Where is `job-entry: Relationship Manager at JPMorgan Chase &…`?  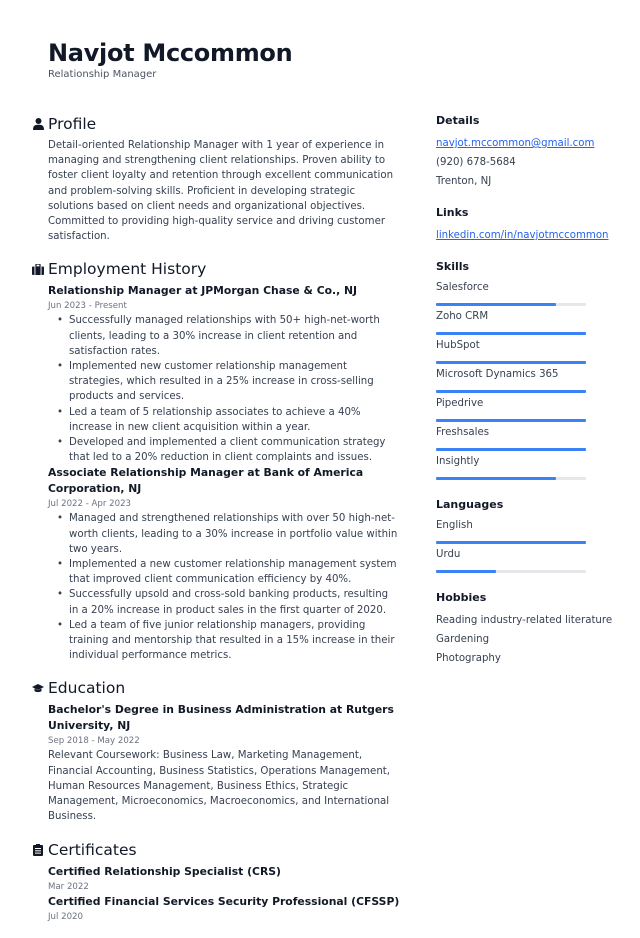 job-entry: Relationship Manager at JPMorgan Chase &… is located at coordinates (224, 374).